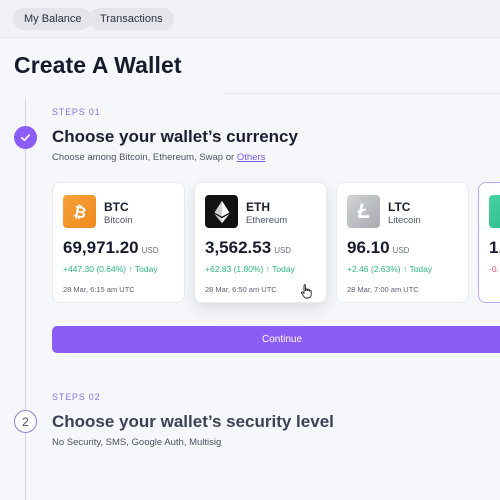 This screenshot has height=500, width=500. I want to click on coin-change: -0., so click(494, 269).